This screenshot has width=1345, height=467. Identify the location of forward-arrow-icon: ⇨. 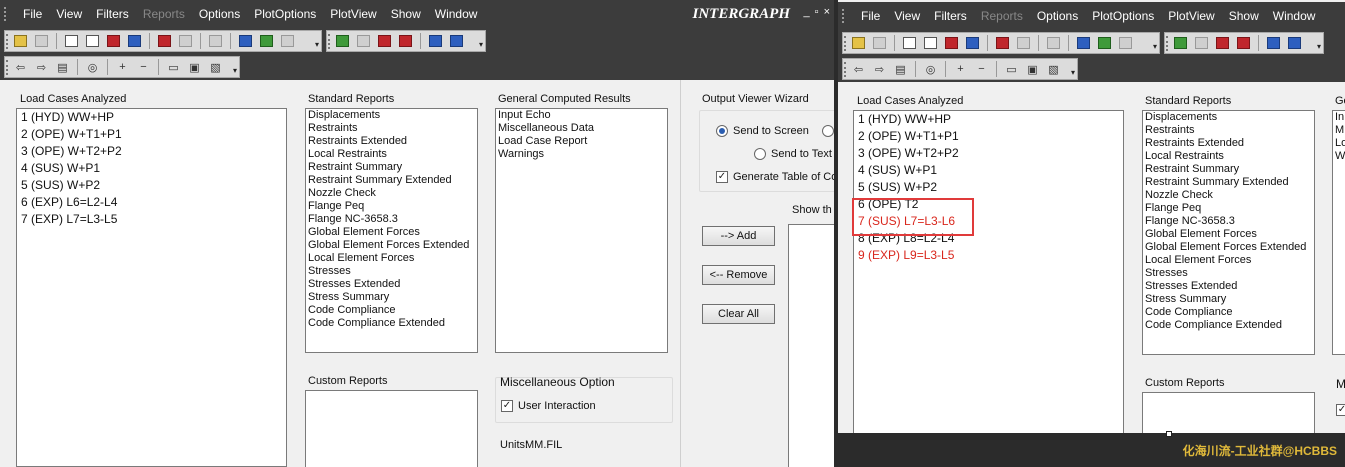
(879, 69).